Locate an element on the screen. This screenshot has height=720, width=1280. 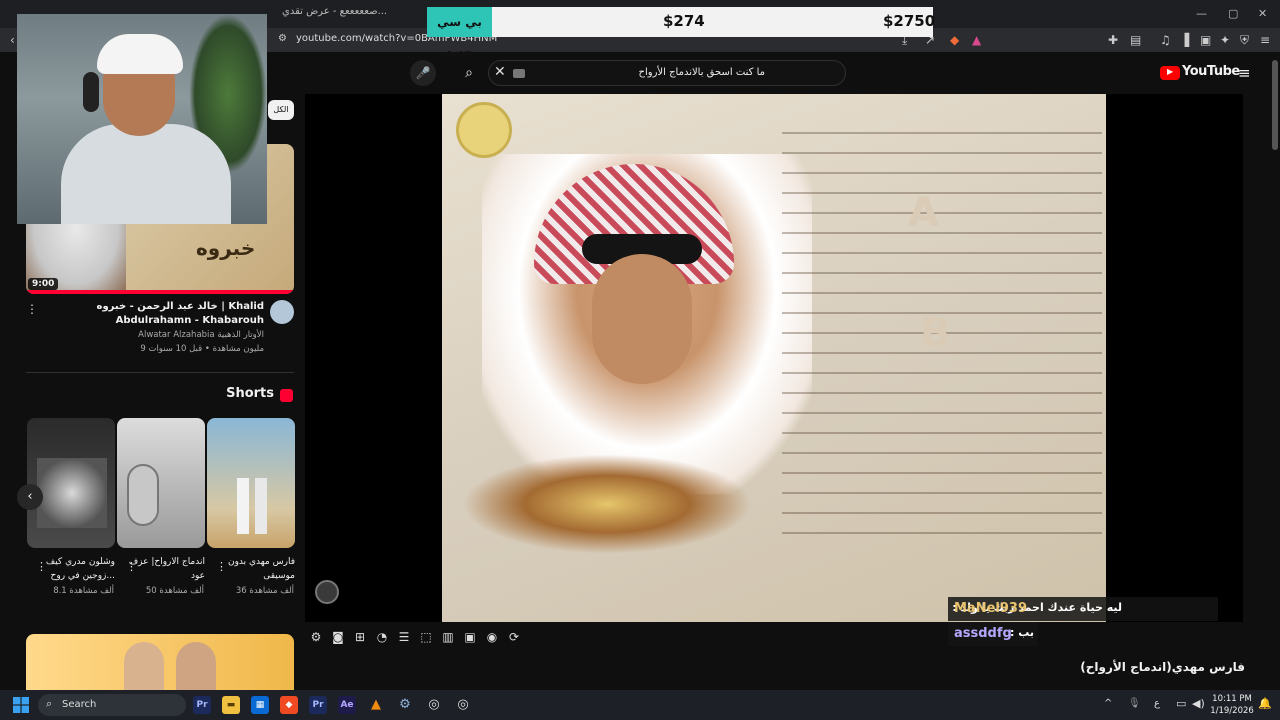
back-icon: ‹ is located at coordinates (12, 40).